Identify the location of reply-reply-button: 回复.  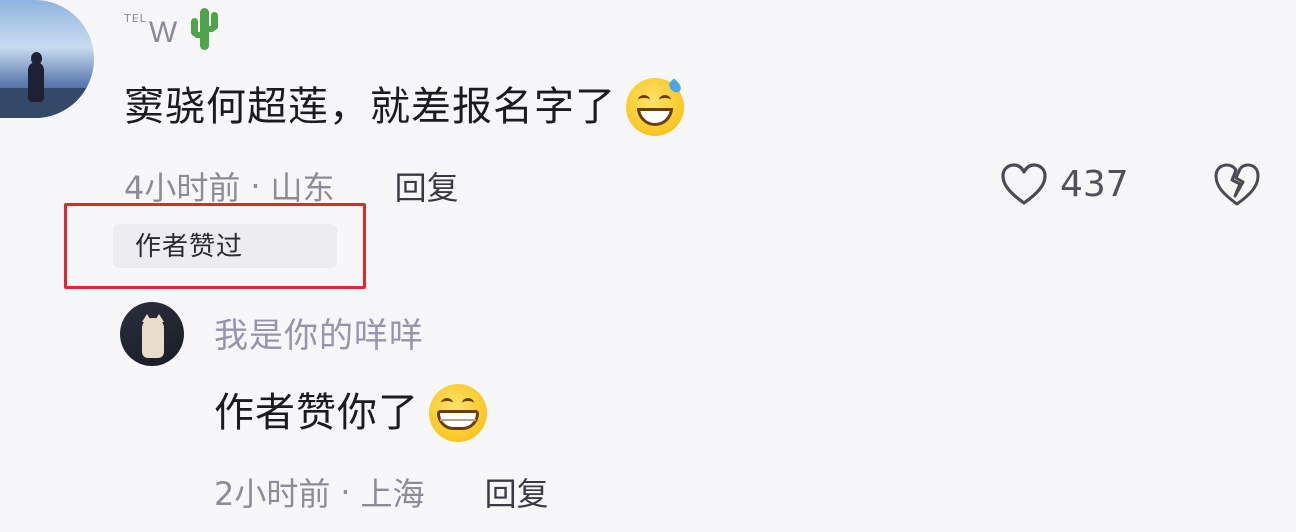
(517, 492).